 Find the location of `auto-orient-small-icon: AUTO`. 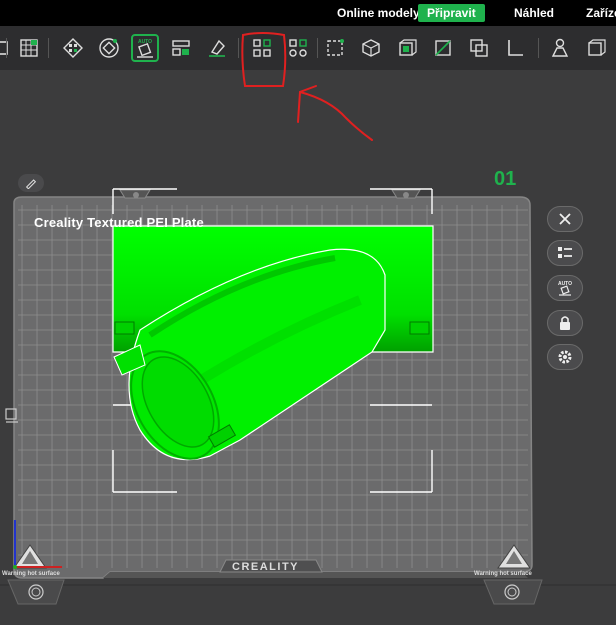

auto-orient-small-icon: AUTO is located at coordinates (565, 288).